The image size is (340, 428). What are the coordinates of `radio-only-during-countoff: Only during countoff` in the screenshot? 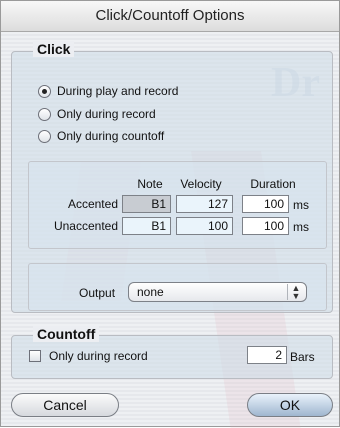 It's located at (101, 136).